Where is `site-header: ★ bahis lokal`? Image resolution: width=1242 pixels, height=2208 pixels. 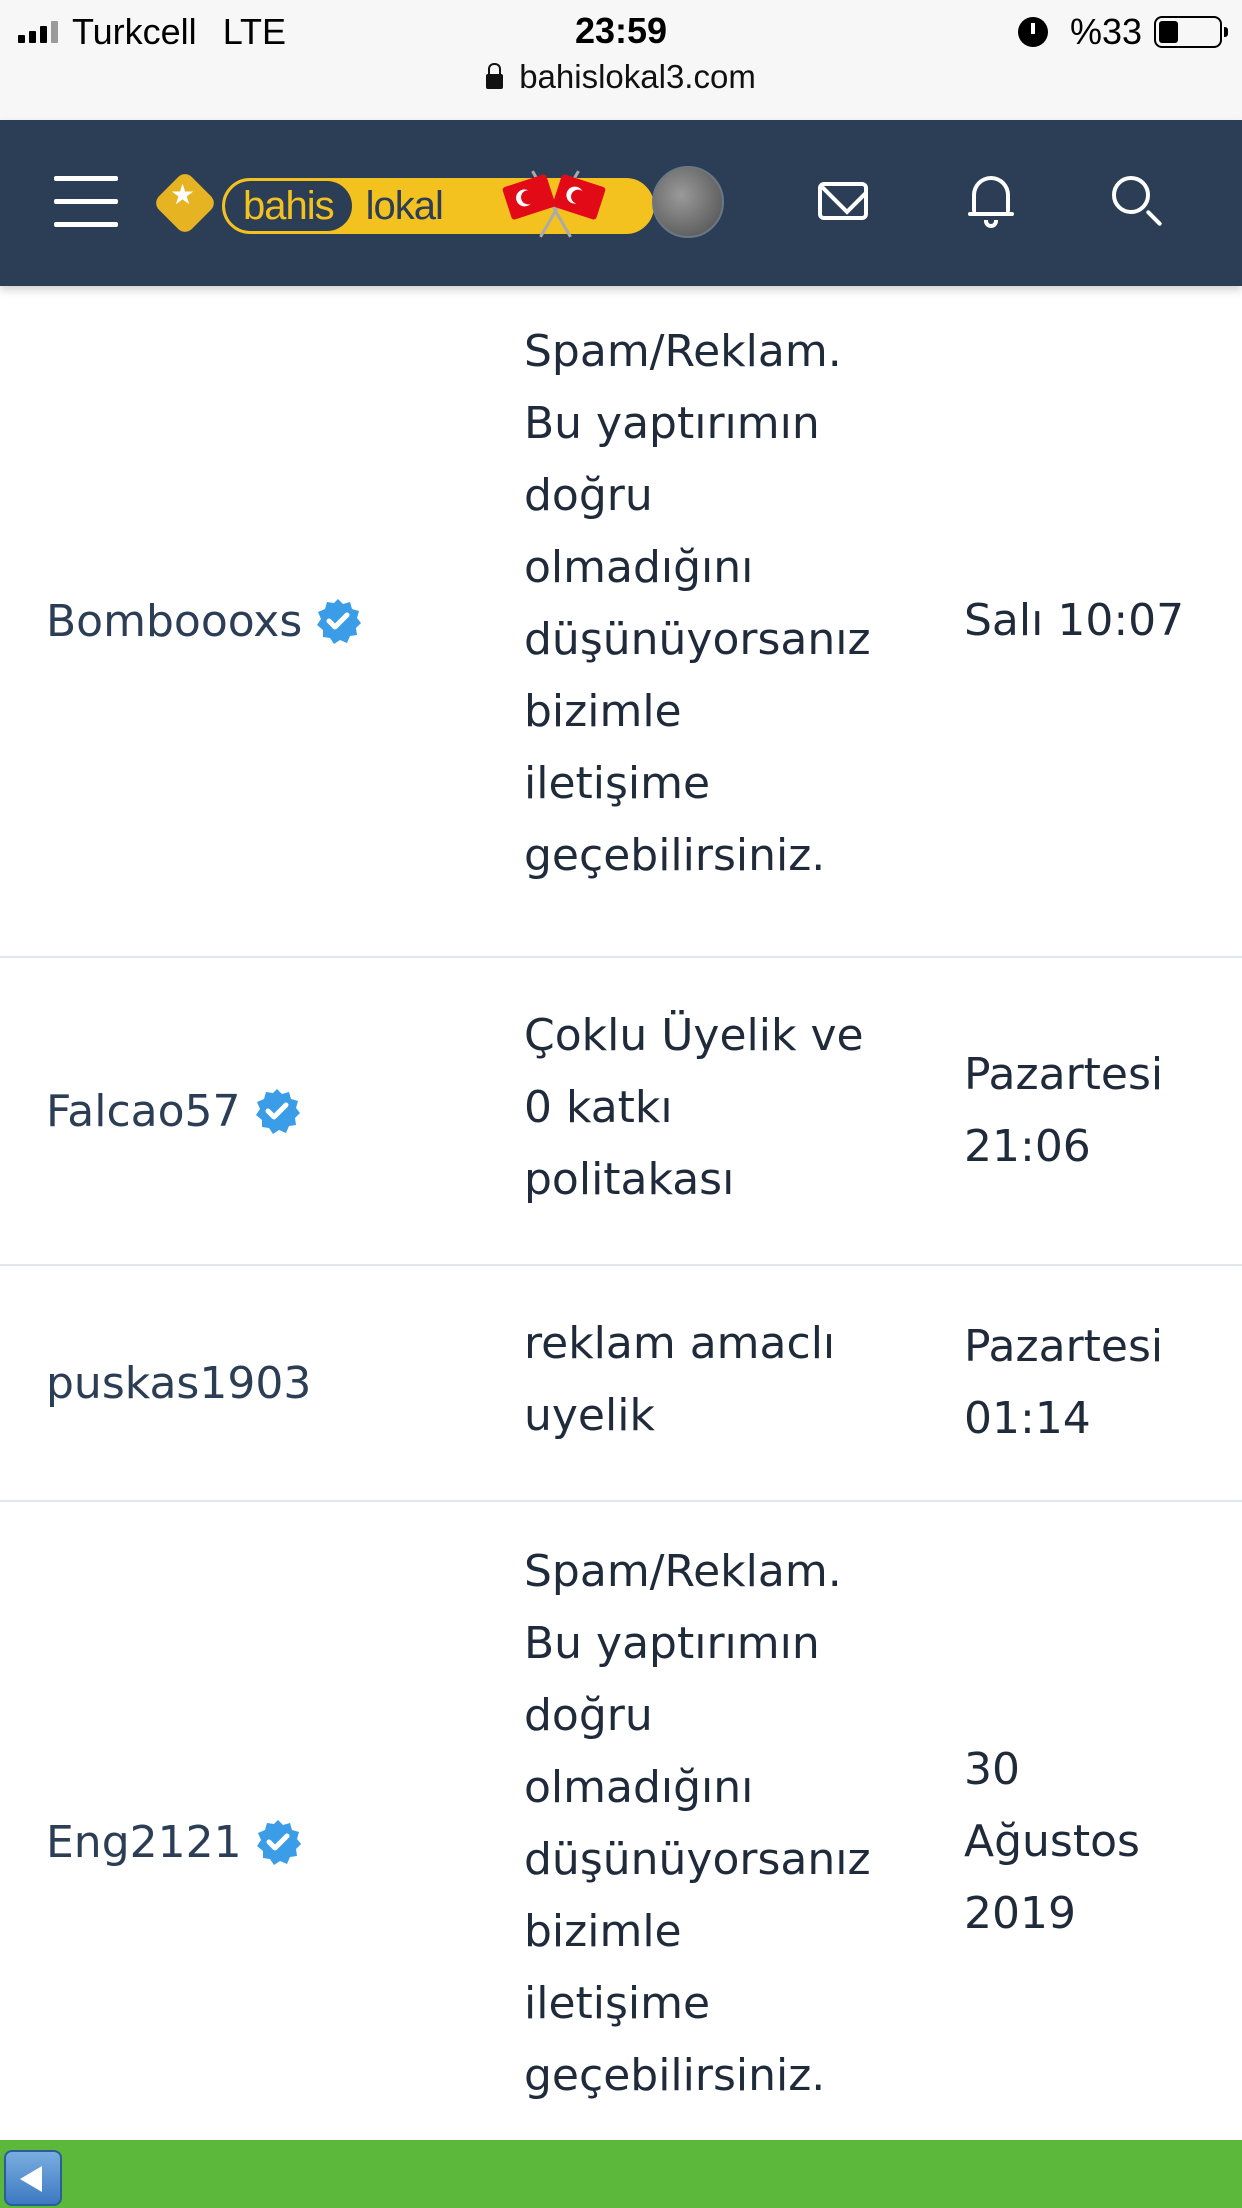 site-header: ★ bahis lokal is located at coordinates (621, 203).